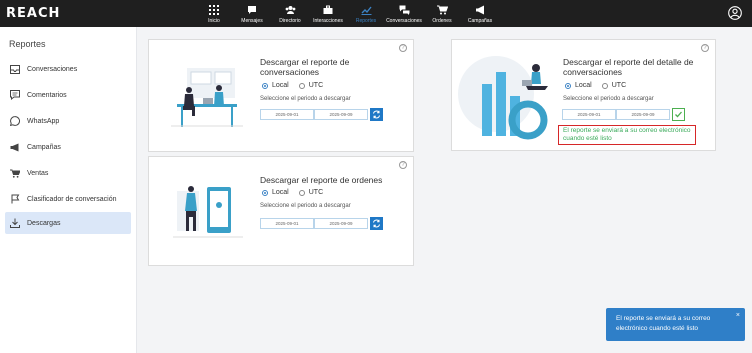 The width and height of the screenshot is (752, 353). What do you see at coordinates (328, 21) in the screenshot?
I see `nav-label: Interacciones` at bounding box center [328, 21].